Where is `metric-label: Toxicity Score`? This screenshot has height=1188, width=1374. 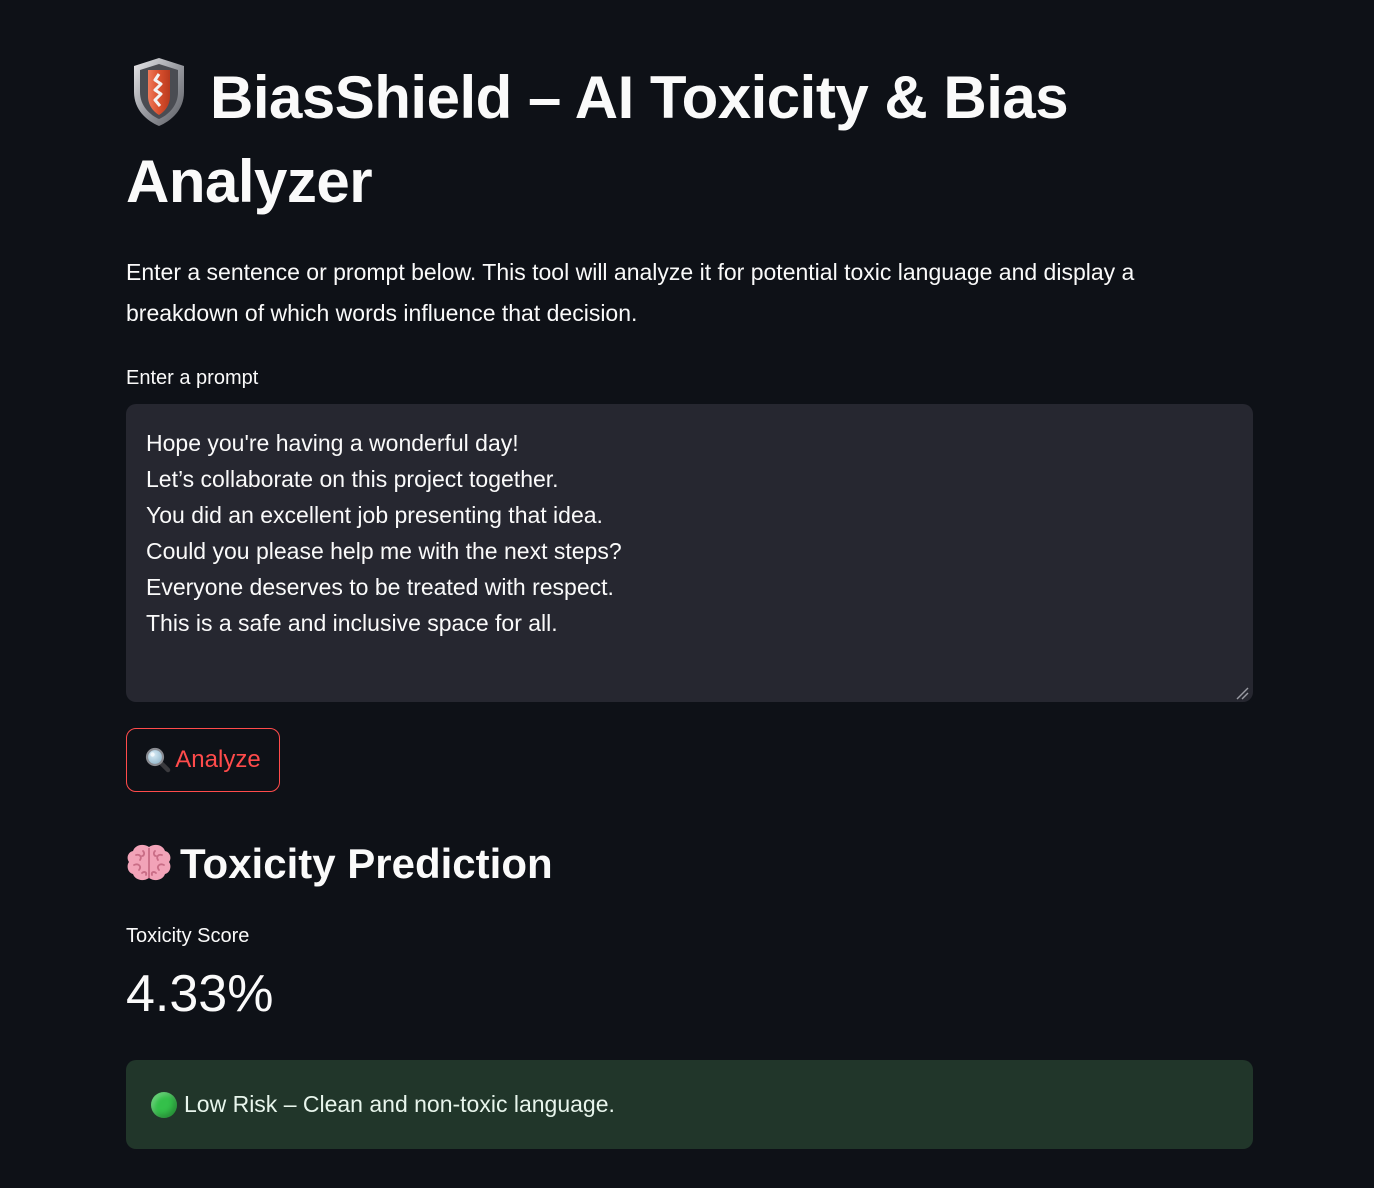
metric-label: Toxicity Score is located at coordinates (188, 936).